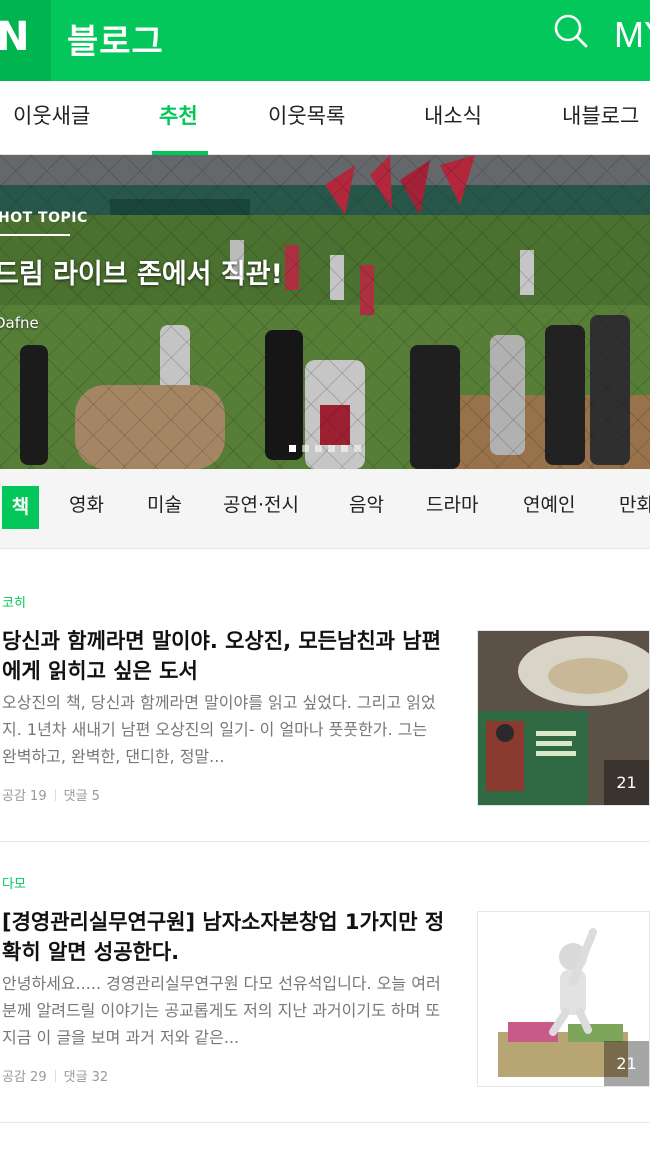 The width and height of the screenshot is (650, 1156). What do you see at coordinates (20, 507) in the screenshot?
I see `category-book: 책` at bounding box center [20, 507].